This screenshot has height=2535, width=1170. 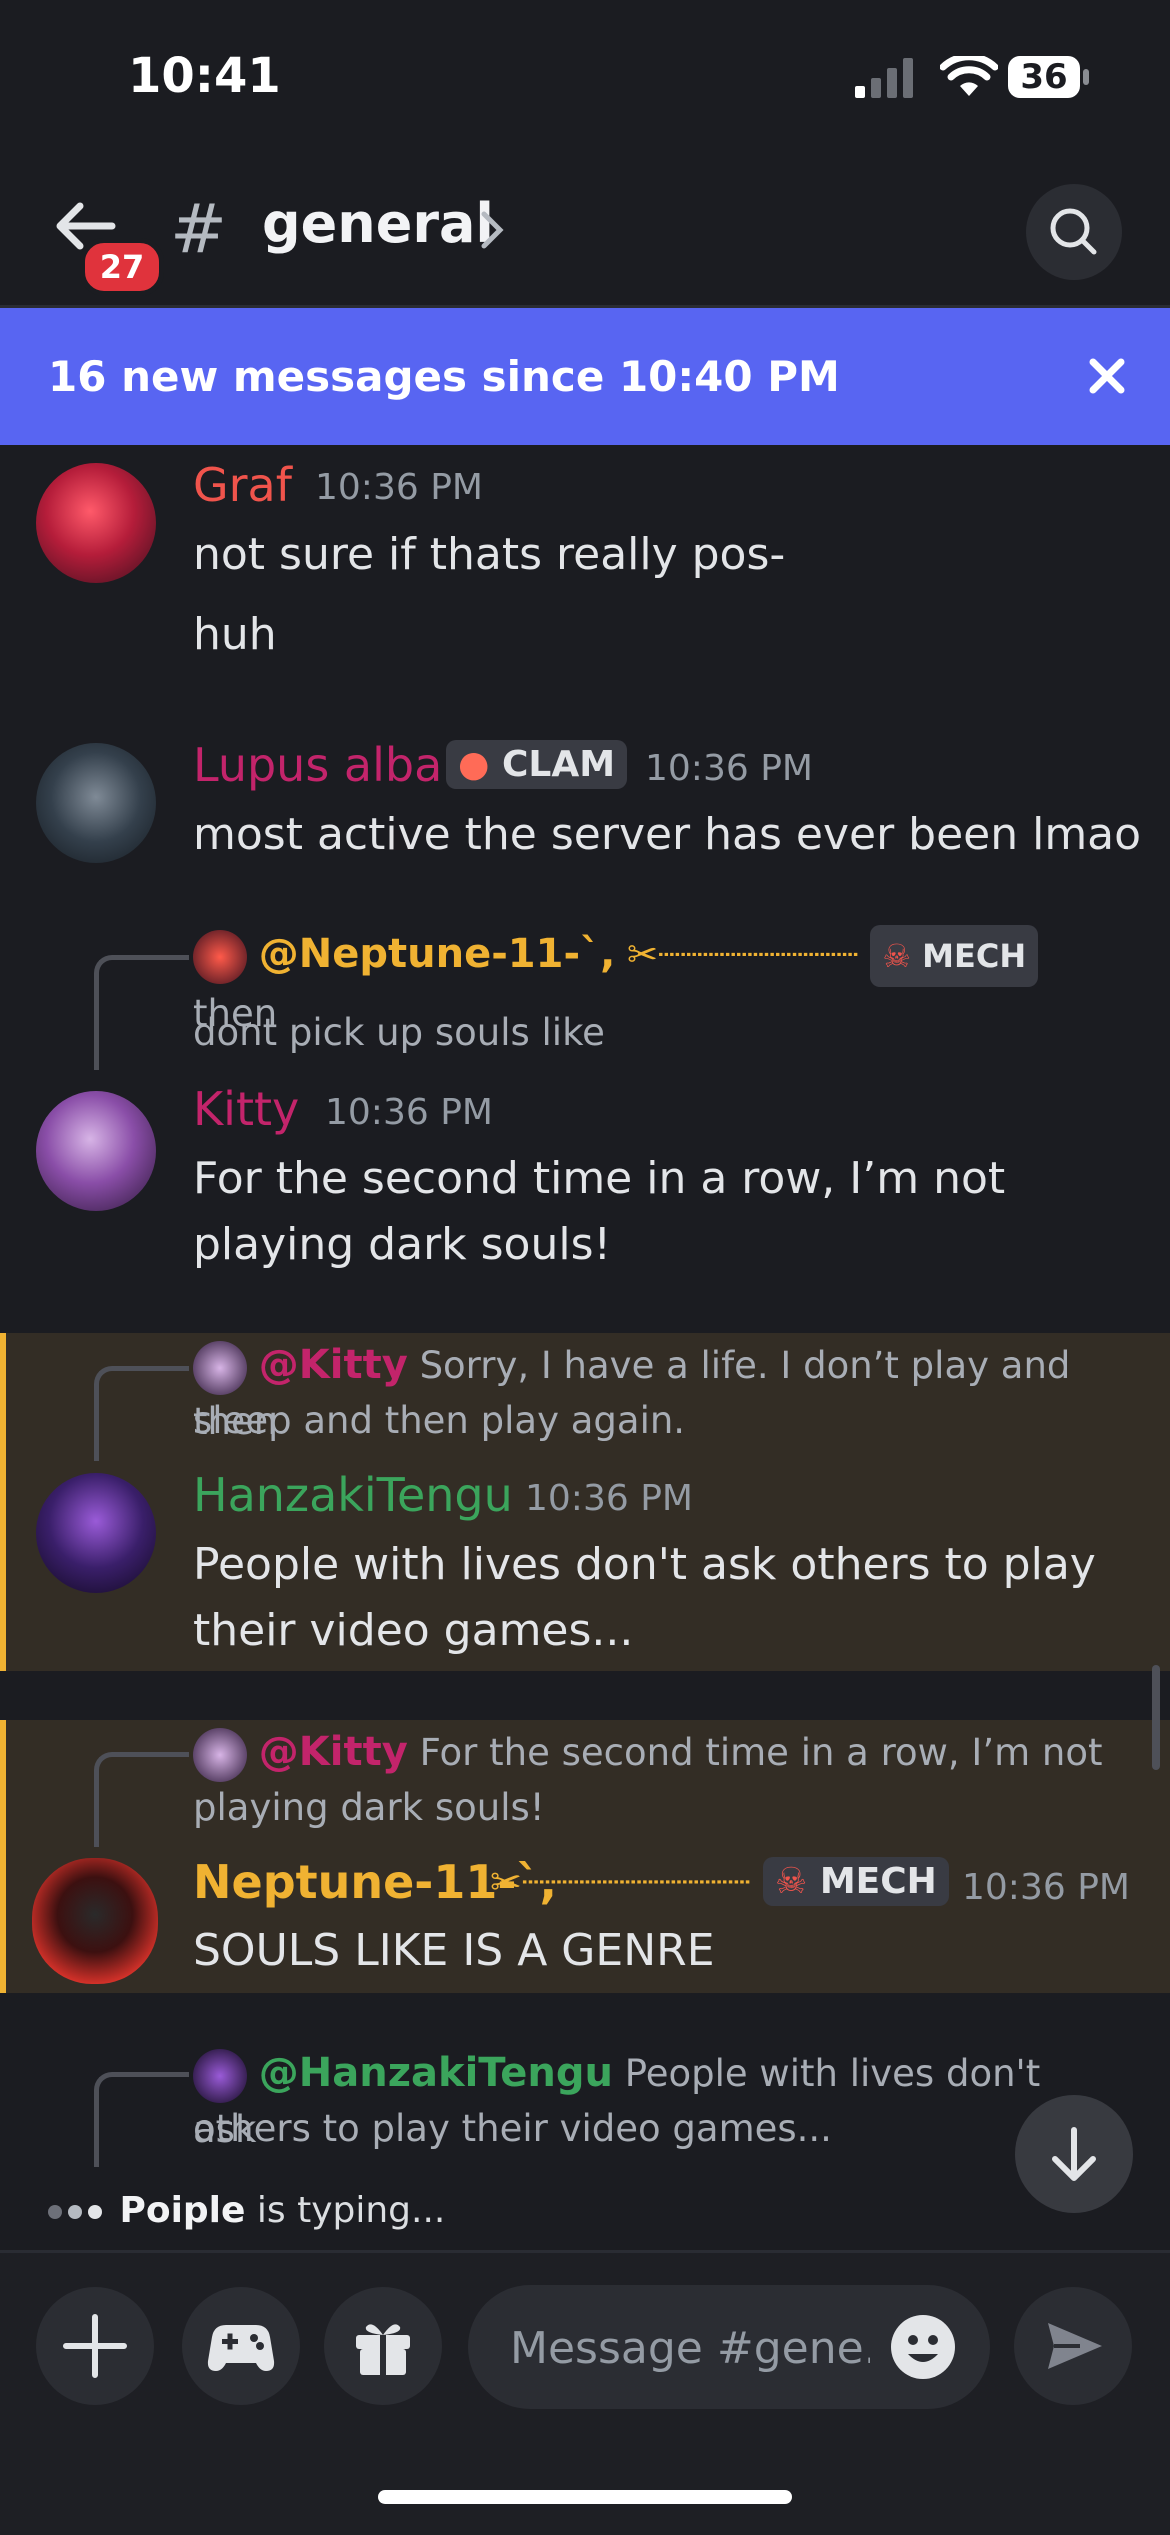 I want to click on new-messages-banner: 16 new messages since 10:40 PM, so click(x=585, y=376).